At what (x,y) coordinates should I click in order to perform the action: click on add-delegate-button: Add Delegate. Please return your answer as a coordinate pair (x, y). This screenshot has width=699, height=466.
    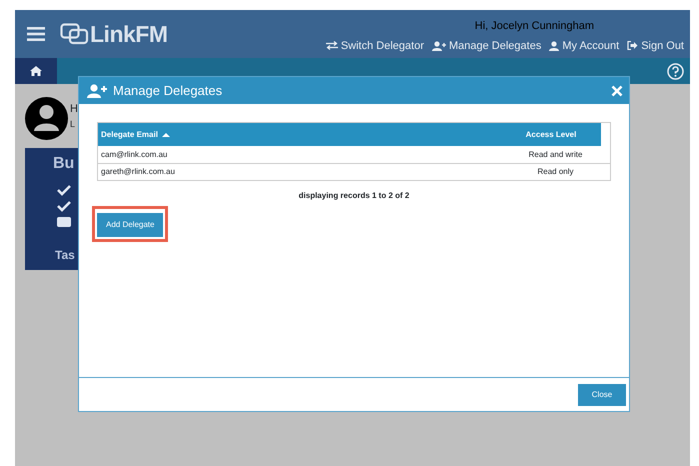
    Looking at the image, I should click on (130, 225).